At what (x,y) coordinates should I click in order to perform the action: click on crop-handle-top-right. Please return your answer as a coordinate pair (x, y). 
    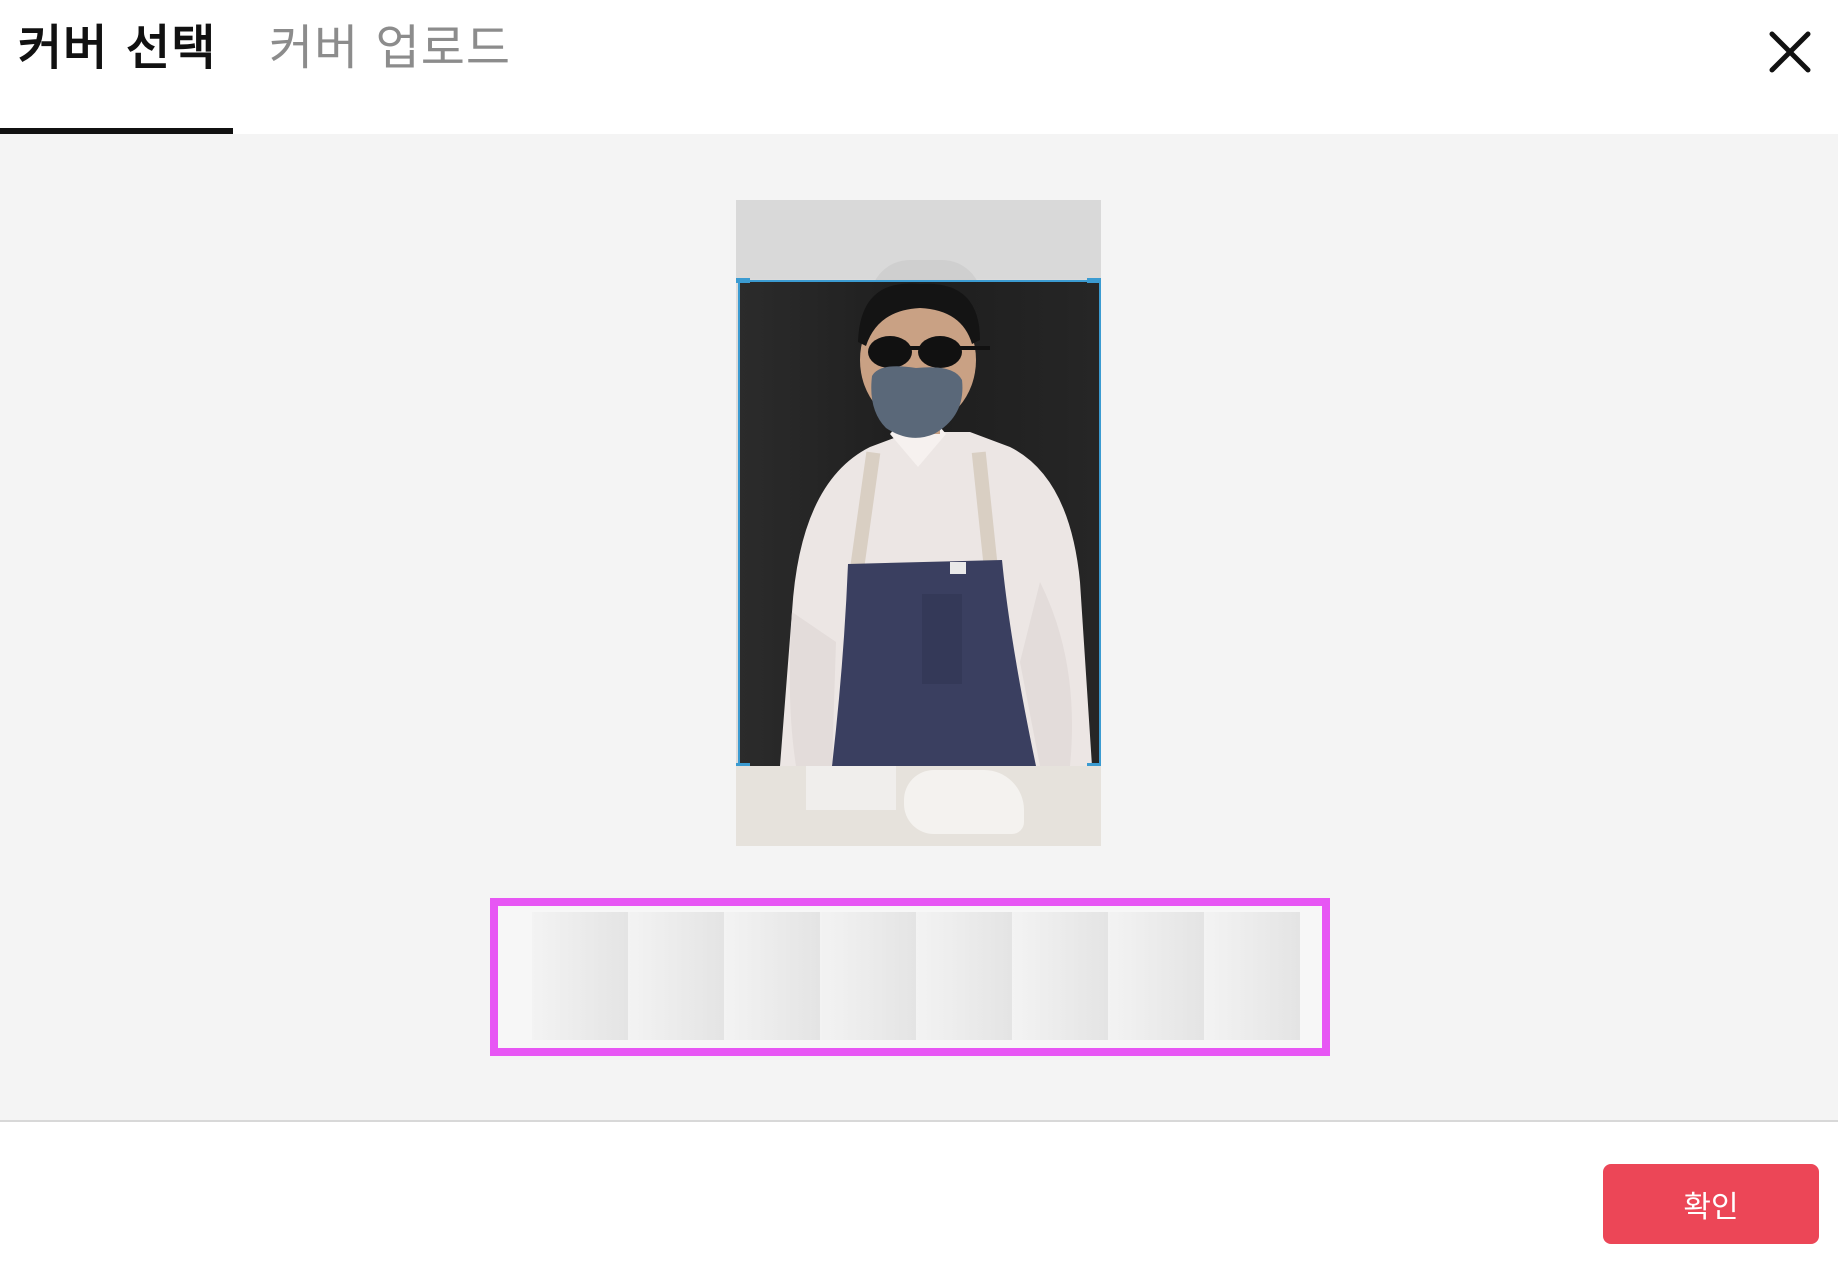
    Looking at the image, I should click on (1094, 280).